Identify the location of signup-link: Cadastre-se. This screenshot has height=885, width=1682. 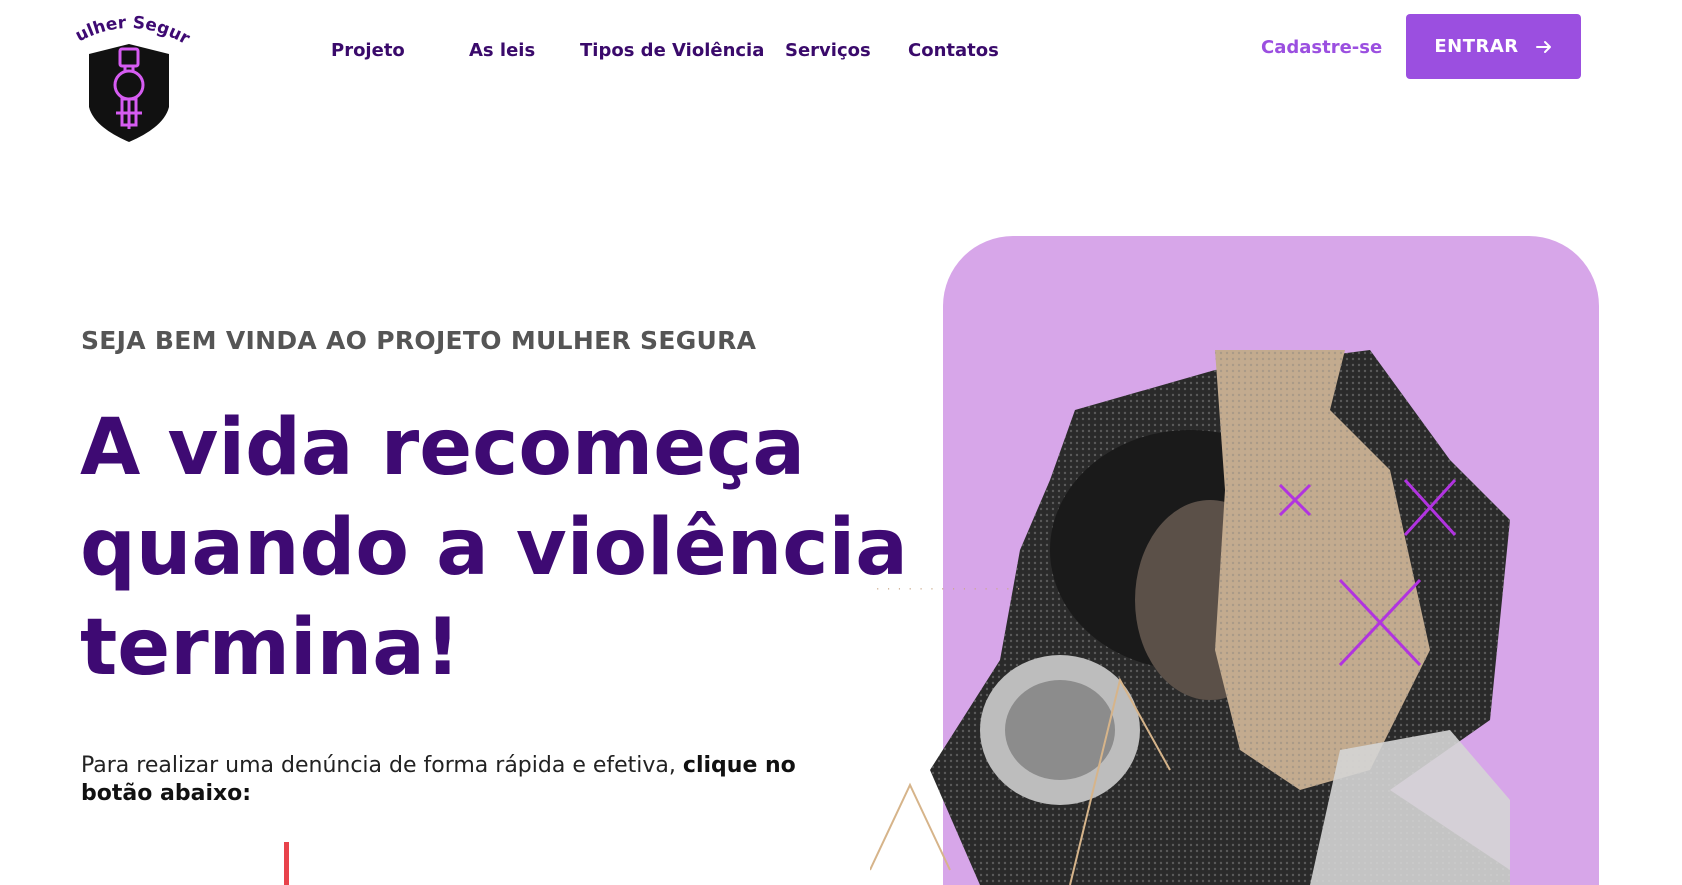
(1321, 47).